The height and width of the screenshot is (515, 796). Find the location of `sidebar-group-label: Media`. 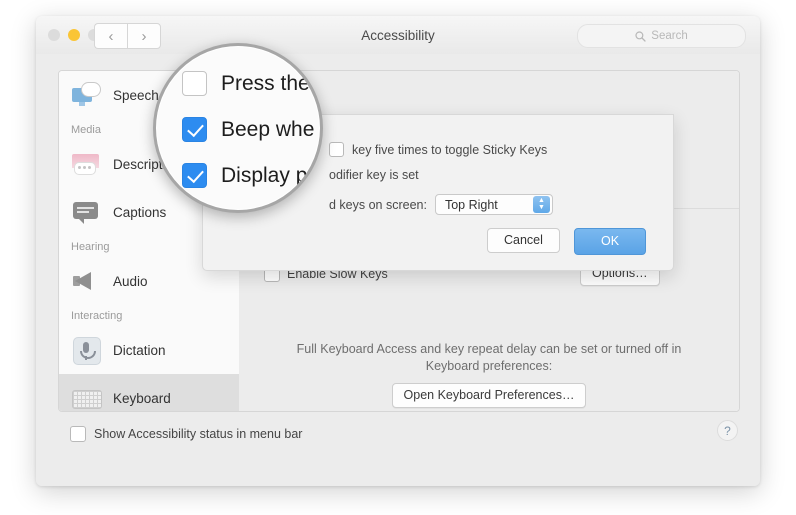

sidebar-group-label: Media is located at coordinates (86, 130).